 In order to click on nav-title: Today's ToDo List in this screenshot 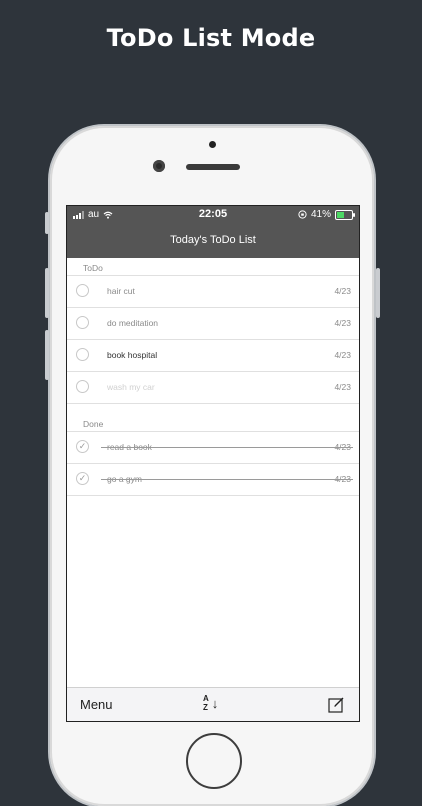, I will do `click(213, 240)`.